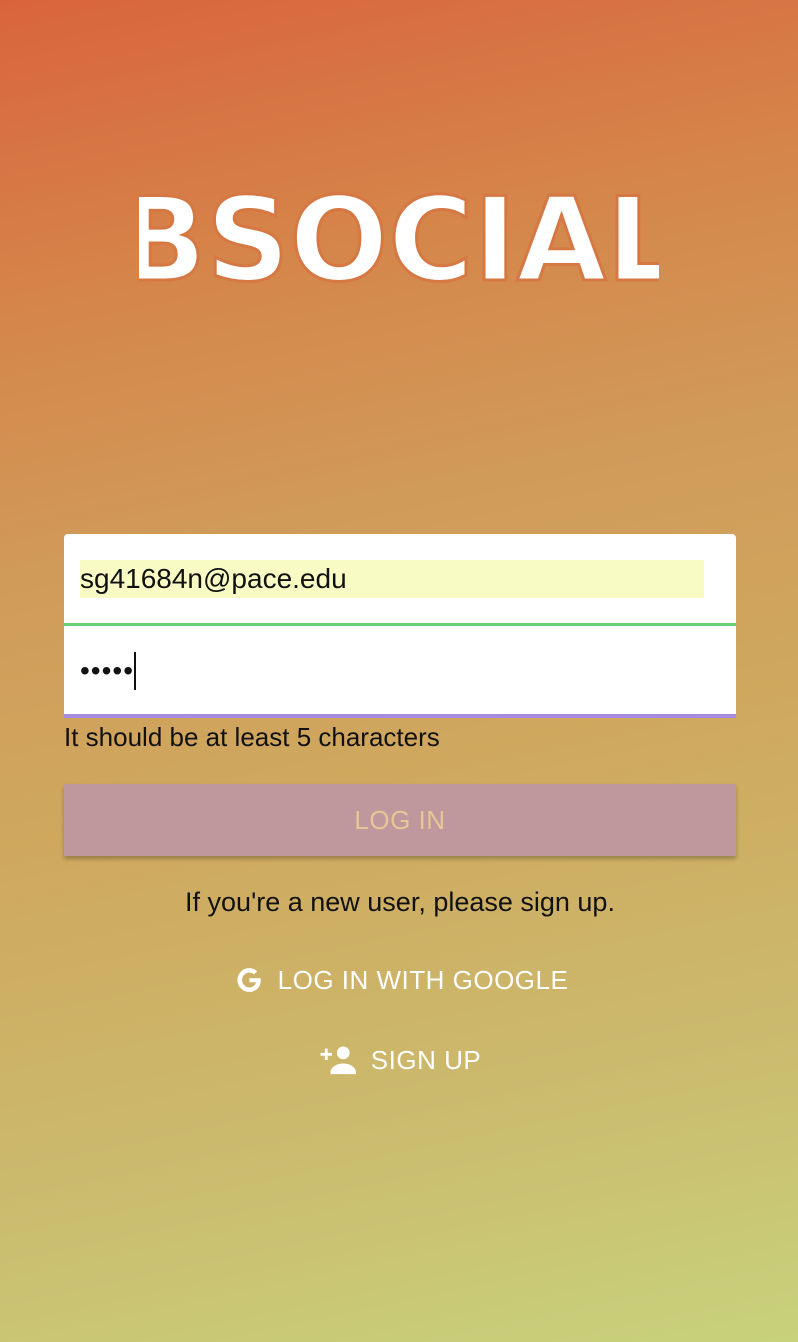 The width and height of the screenshot is (798, 1342). What do you see at coordinates (252, 737) in the screenshot?
I see `password-hint: It should be at least 5 characters` at bounding box center [252, 737].